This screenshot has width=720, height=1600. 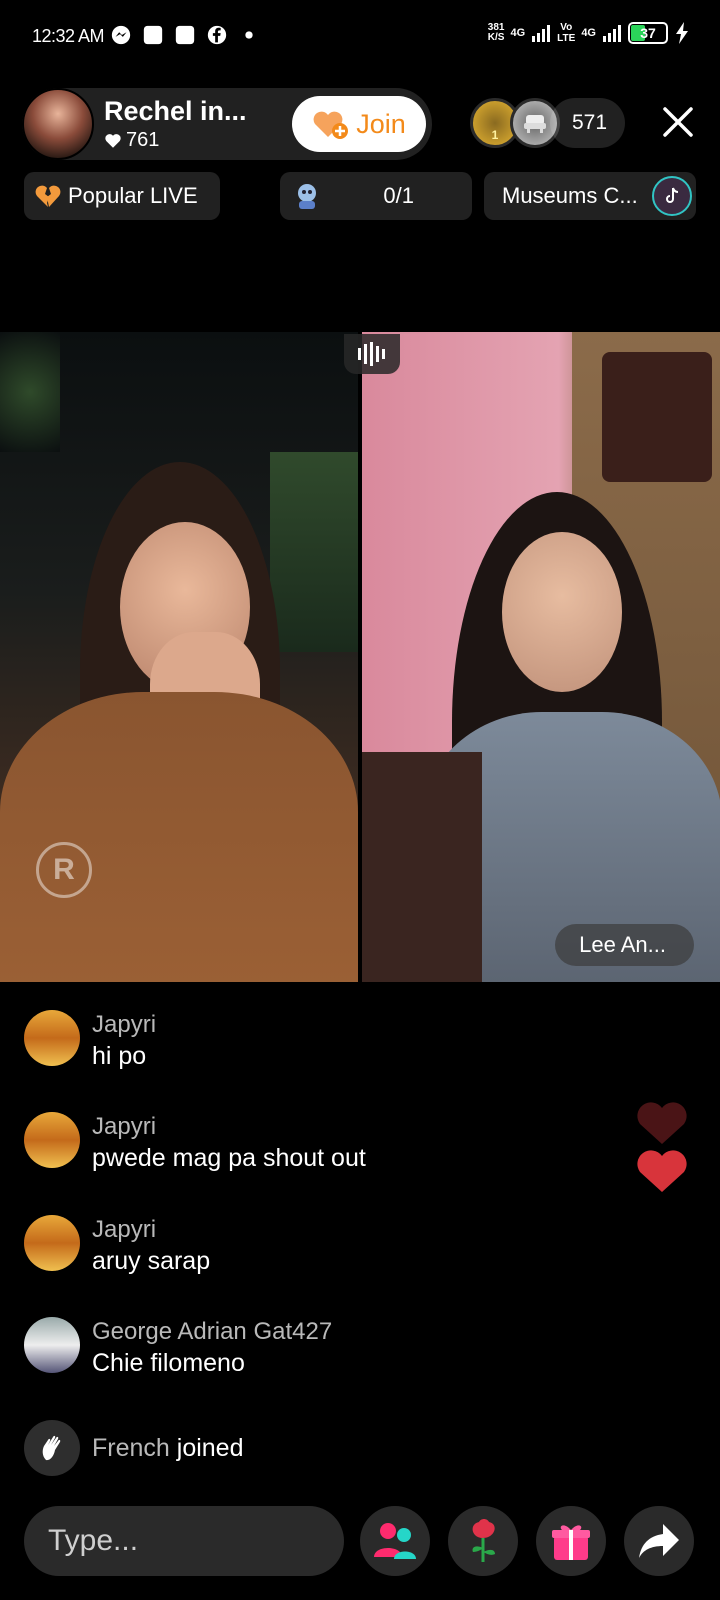 I want to click on comment-text: hi po, so click(x=119, y=1056).